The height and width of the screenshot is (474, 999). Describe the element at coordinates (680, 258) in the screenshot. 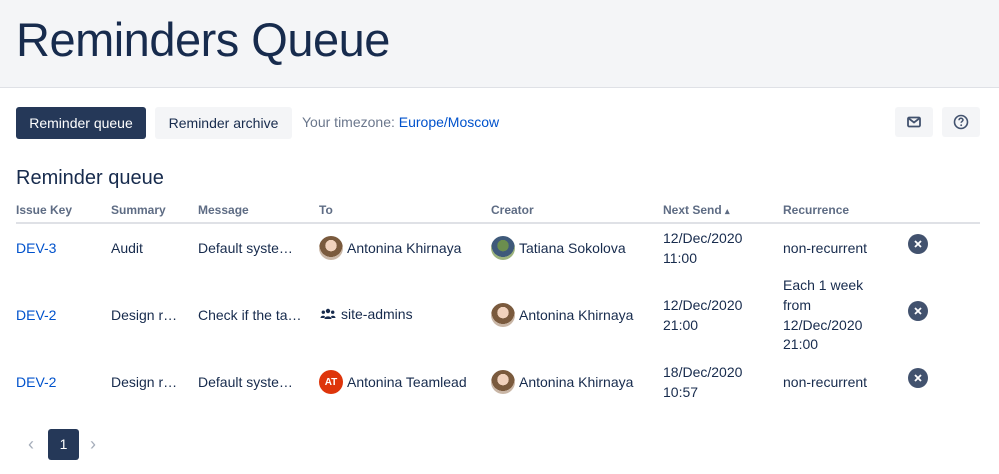

I see `next-send-time: 11:00` at that location.